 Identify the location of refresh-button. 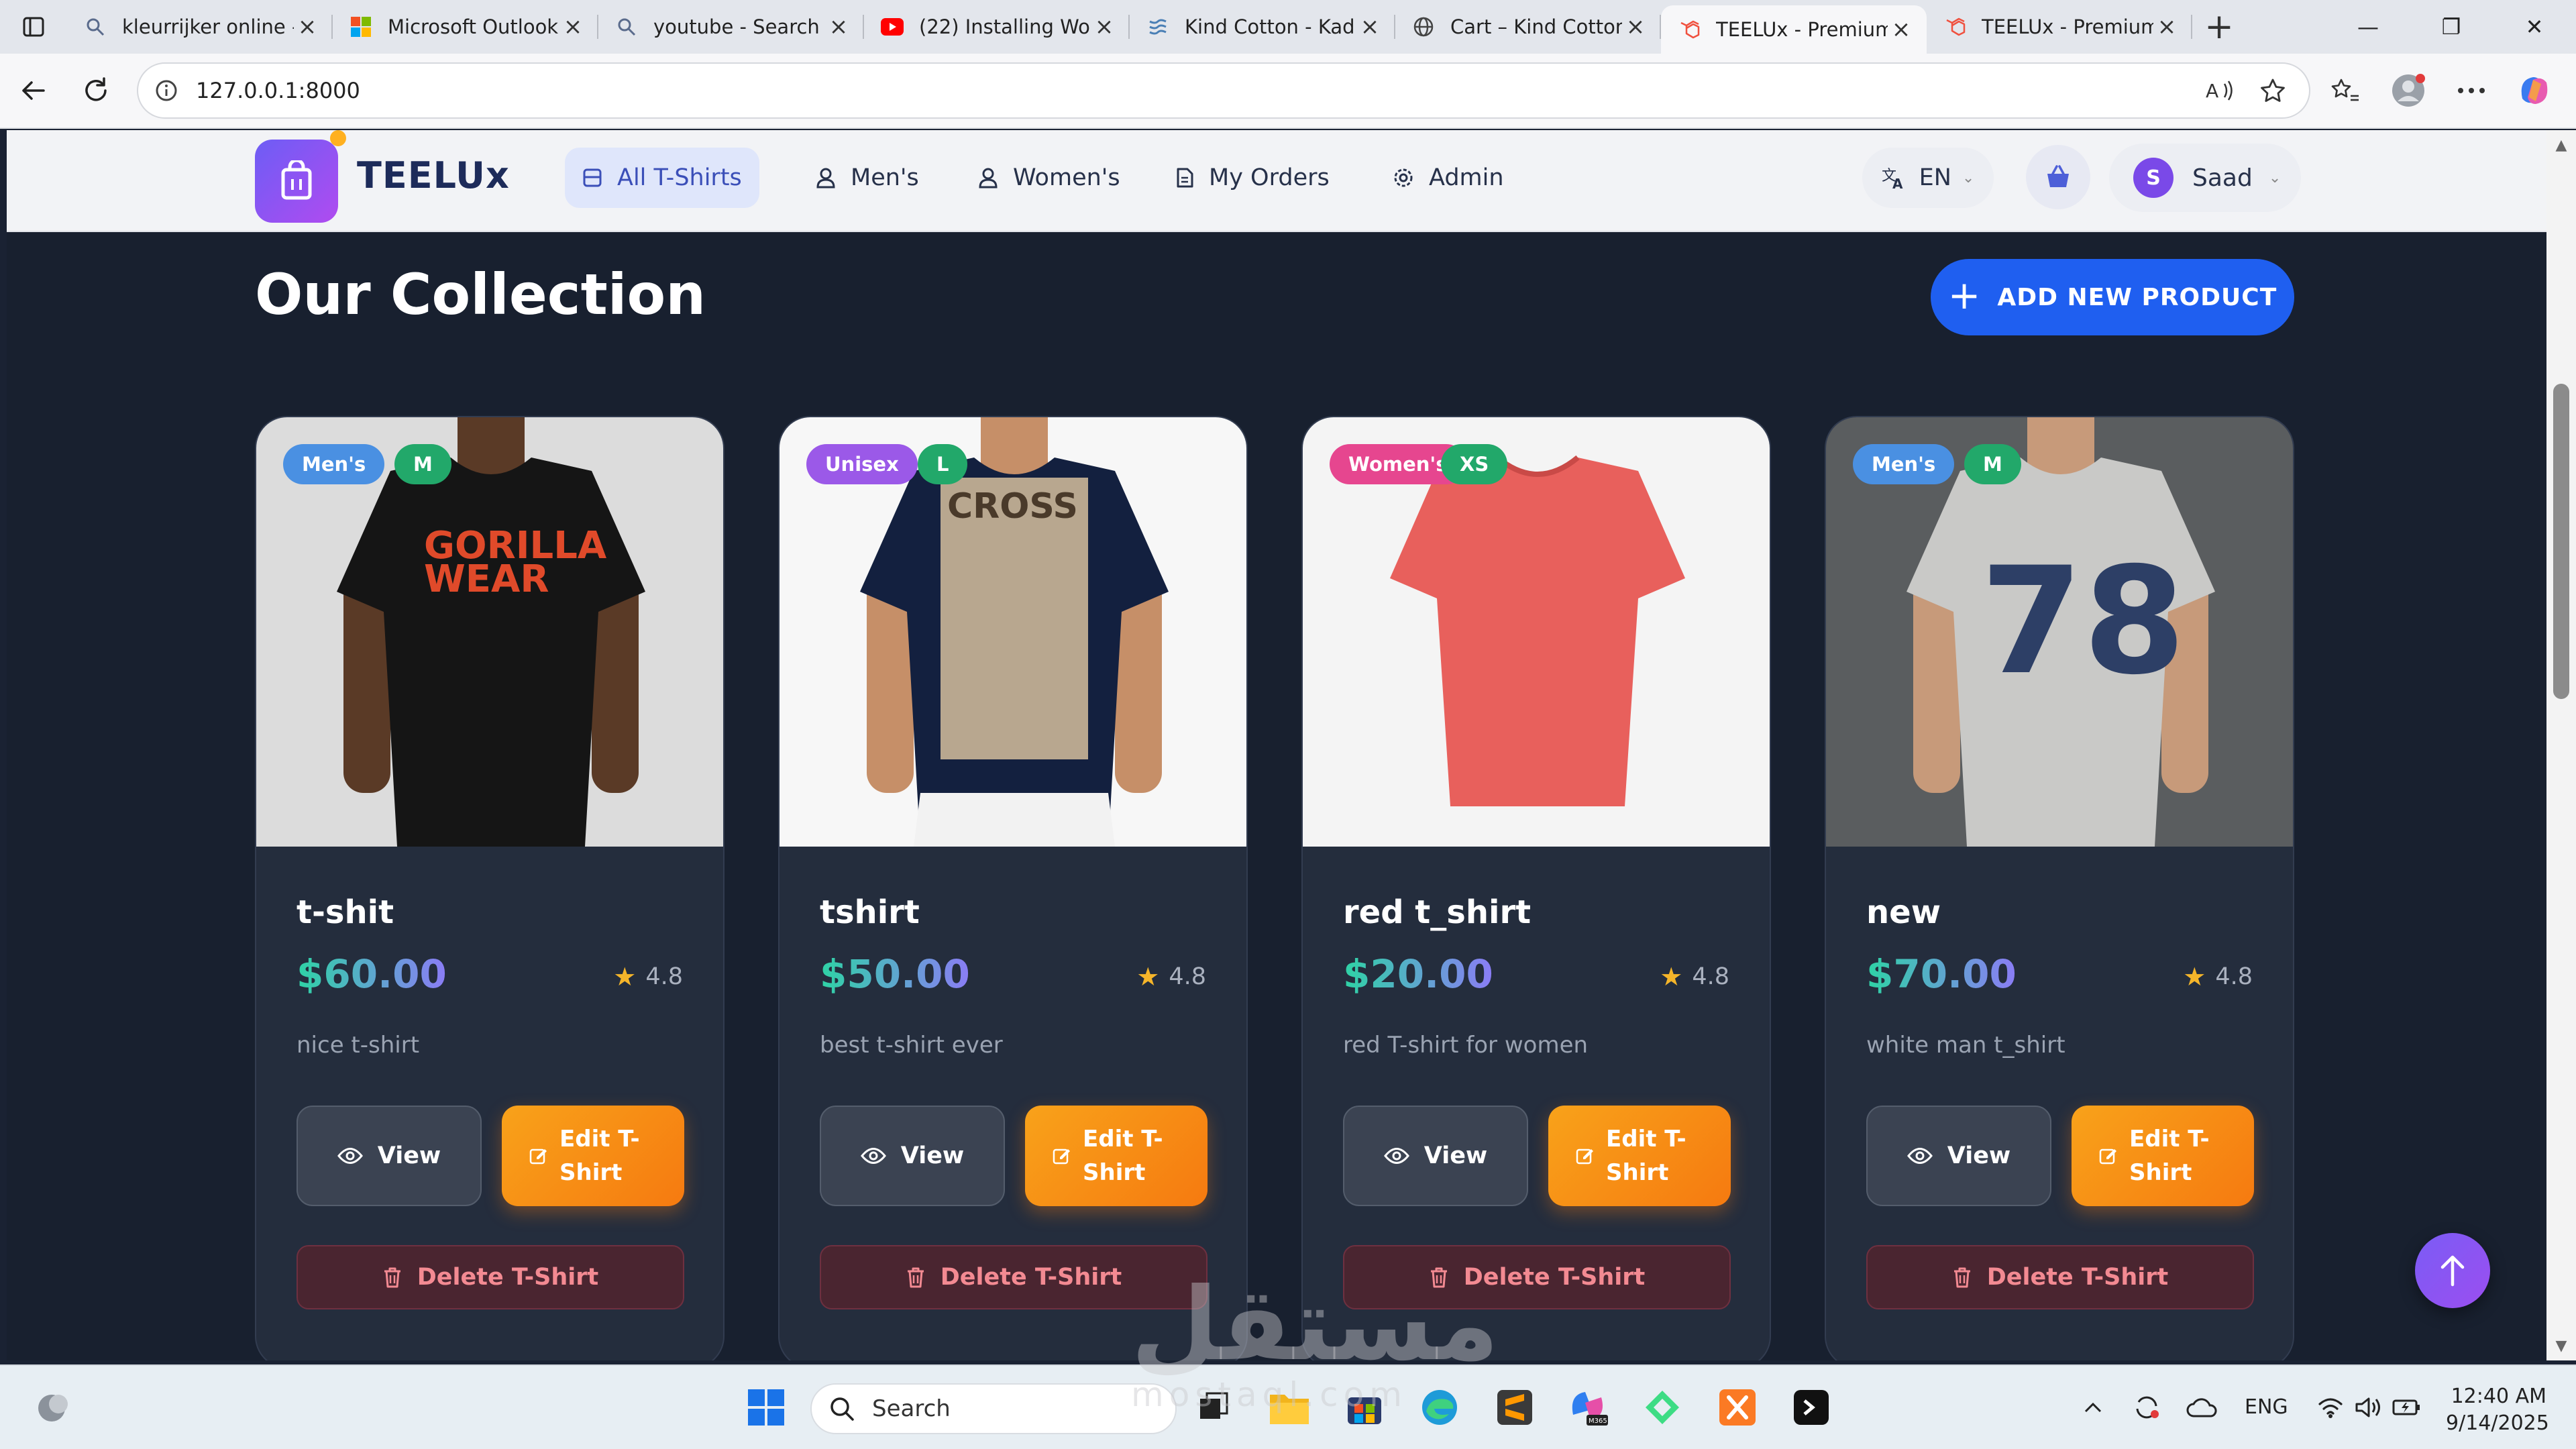
(96, 90).